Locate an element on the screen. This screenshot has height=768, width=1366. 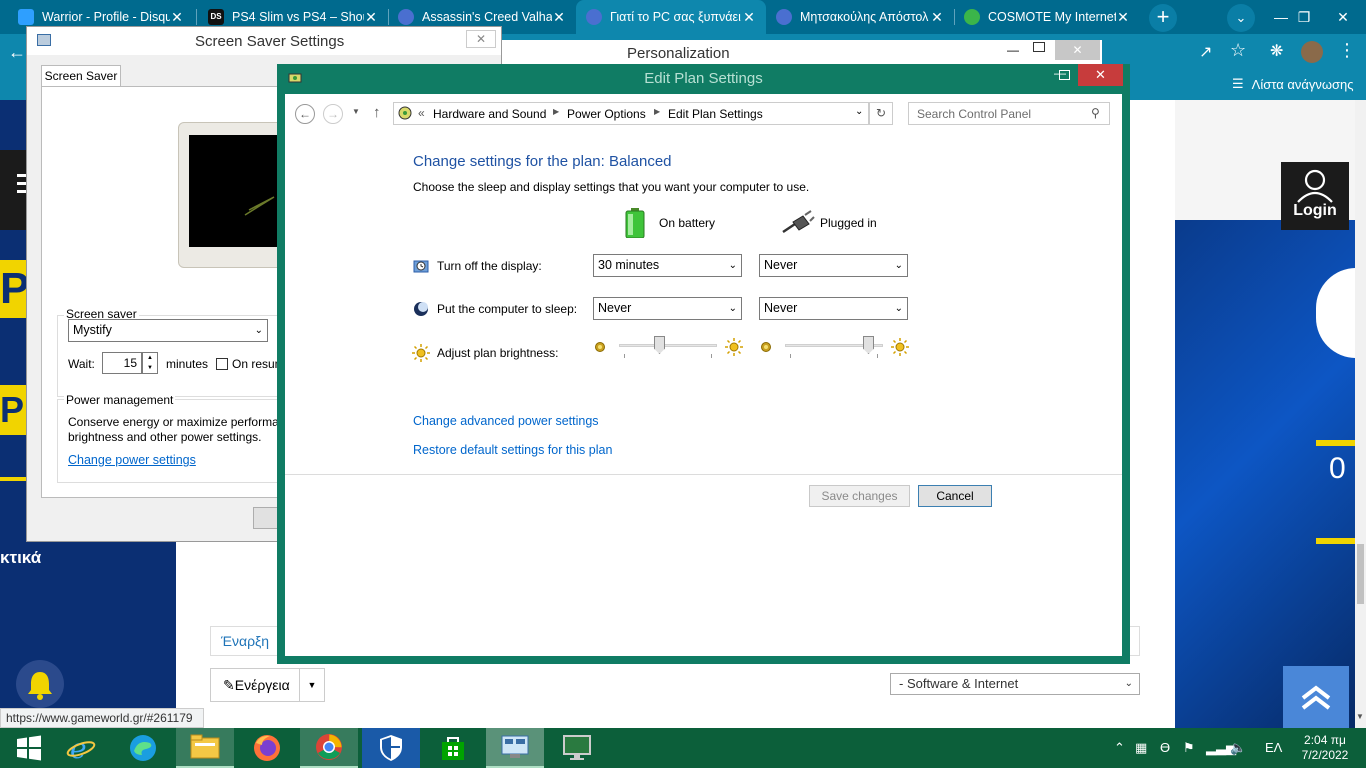
internet-explorer-taskbar-button: e is located at coordinates (81, 748).